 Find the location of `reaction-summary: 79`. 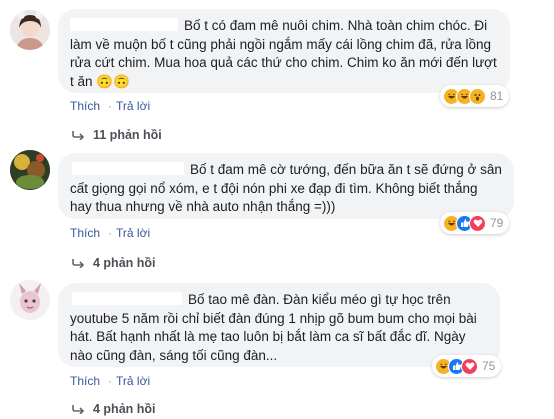

reaction-summary: 79 is located at coordinates (475, 223).